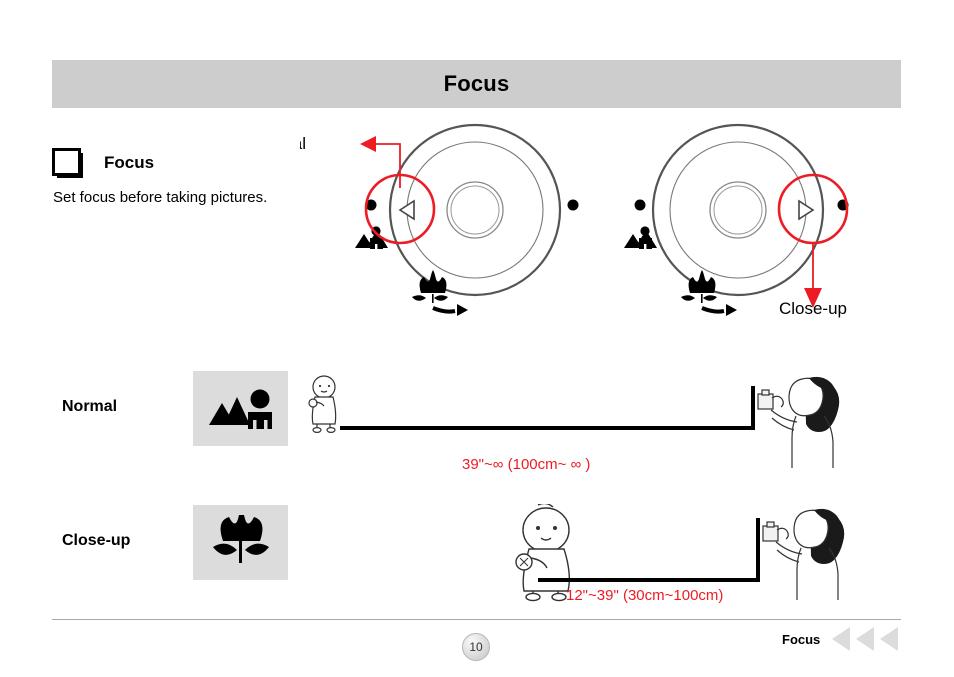 The image size is (954, 677). What do you see at coordinates (813, 209) in the screenshot?
I see `right-dial-highlight-circle` at bounding box center [813, 209].